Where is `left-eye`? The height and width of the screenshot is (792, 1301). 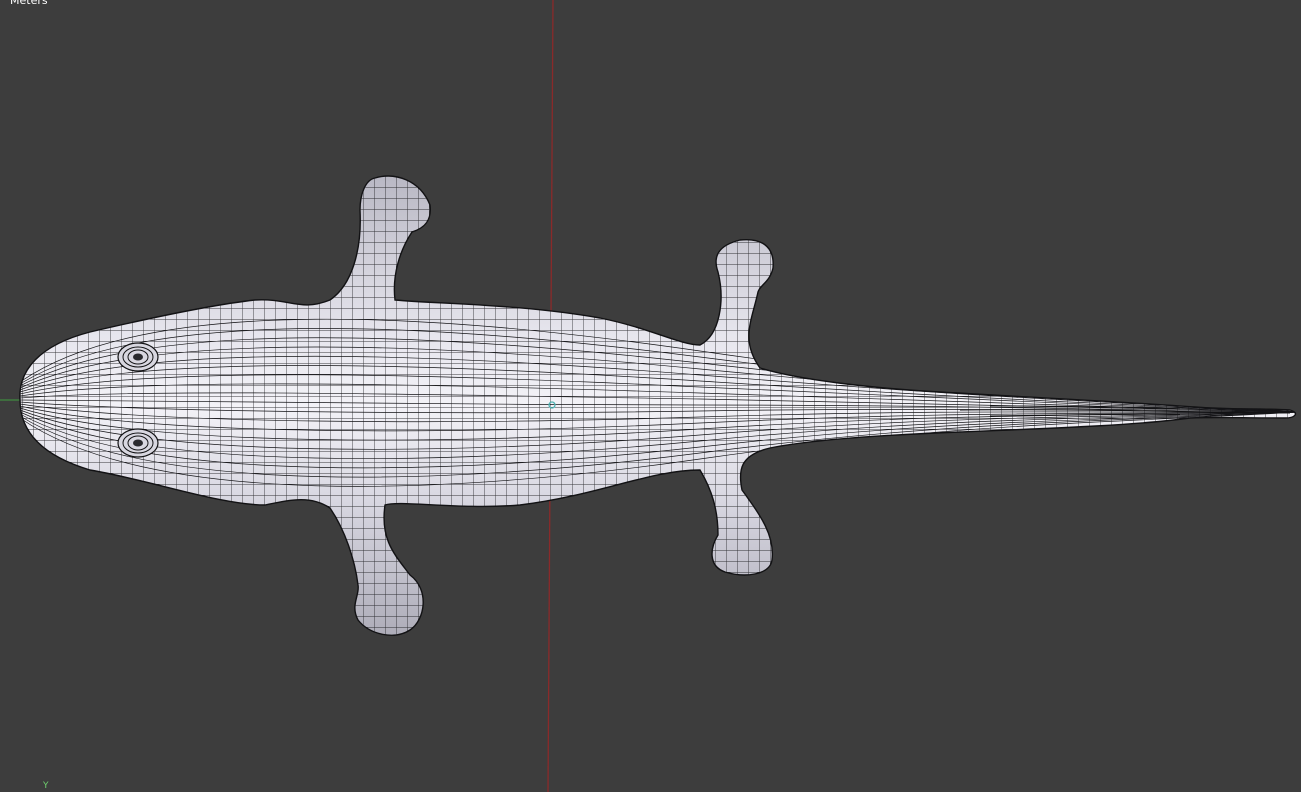
left-eye is located at coordinates (138, 357).